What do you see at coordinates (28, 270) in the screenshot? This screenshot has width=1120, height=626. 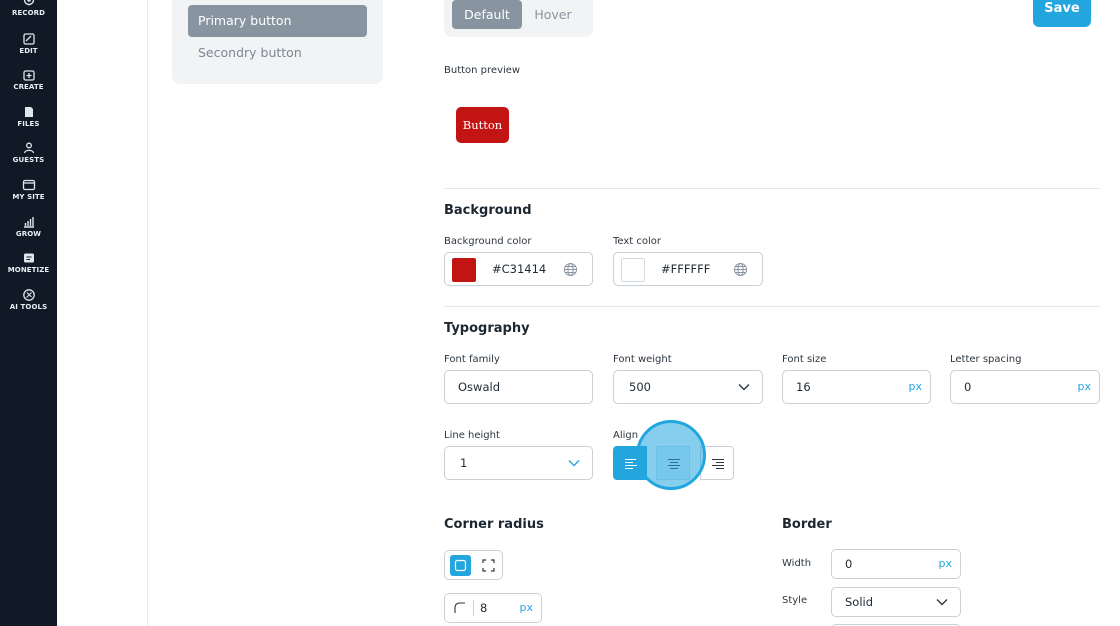 I see `nav-label: MONETIZE` at bounding box center [28, 270].